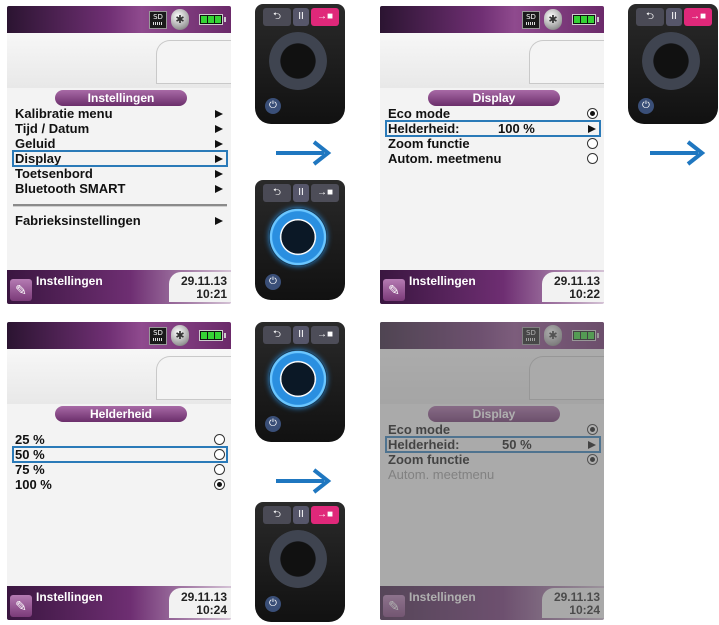 This screenshot has width=719, height=625. Describe the element at coordinates (442, 597) in the screenshot. I see `status-label: Instellingen` at that location.